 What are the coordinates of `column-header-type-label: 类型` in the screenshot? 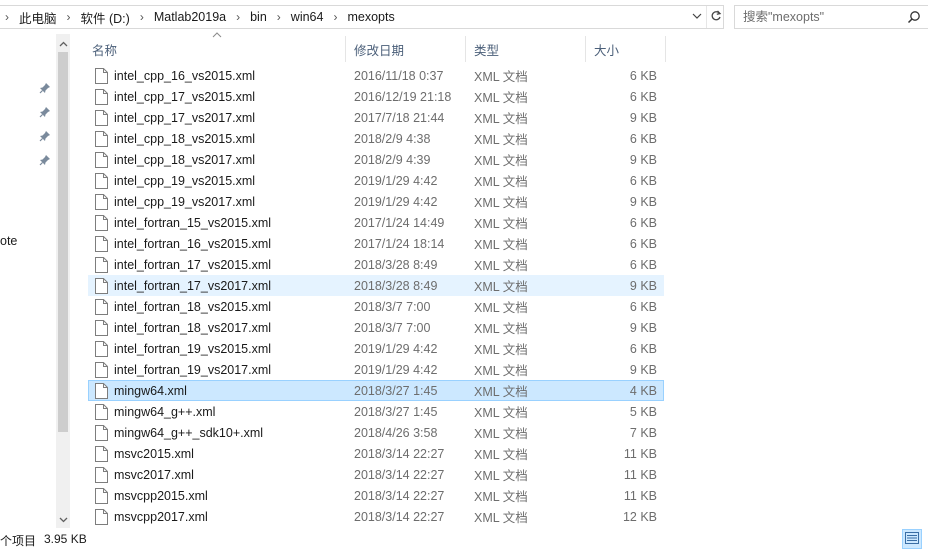 It's located at (487, 50).